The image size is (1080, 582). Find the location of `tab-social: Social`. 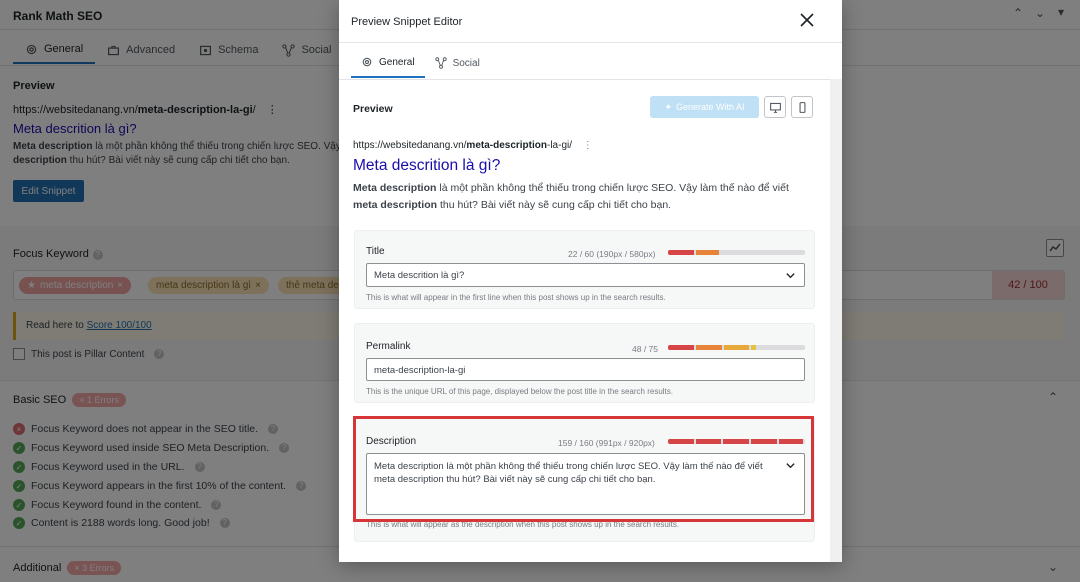

tab-social: Social is located at coordinates (457, 63).